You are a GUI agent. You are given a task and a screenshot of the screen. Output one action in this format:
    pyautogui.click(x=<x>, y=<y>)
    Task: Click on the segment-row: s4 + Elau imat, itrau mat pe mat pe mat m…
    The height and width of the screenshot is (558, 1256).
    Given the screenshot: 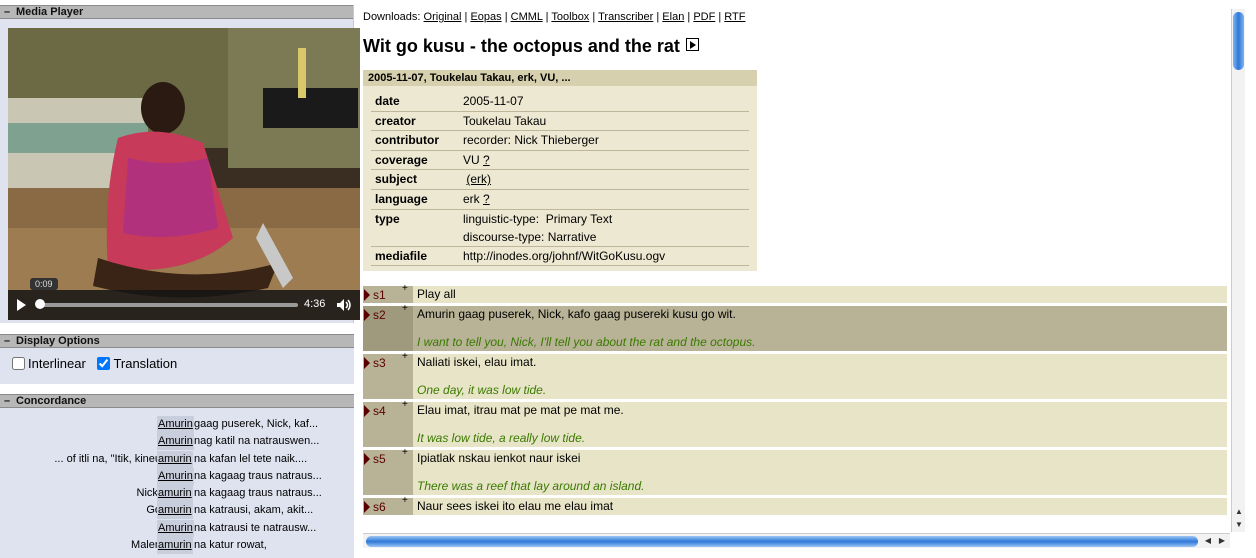 What is the action you would take?
    pyautogui.click(x=795, y=423)
    